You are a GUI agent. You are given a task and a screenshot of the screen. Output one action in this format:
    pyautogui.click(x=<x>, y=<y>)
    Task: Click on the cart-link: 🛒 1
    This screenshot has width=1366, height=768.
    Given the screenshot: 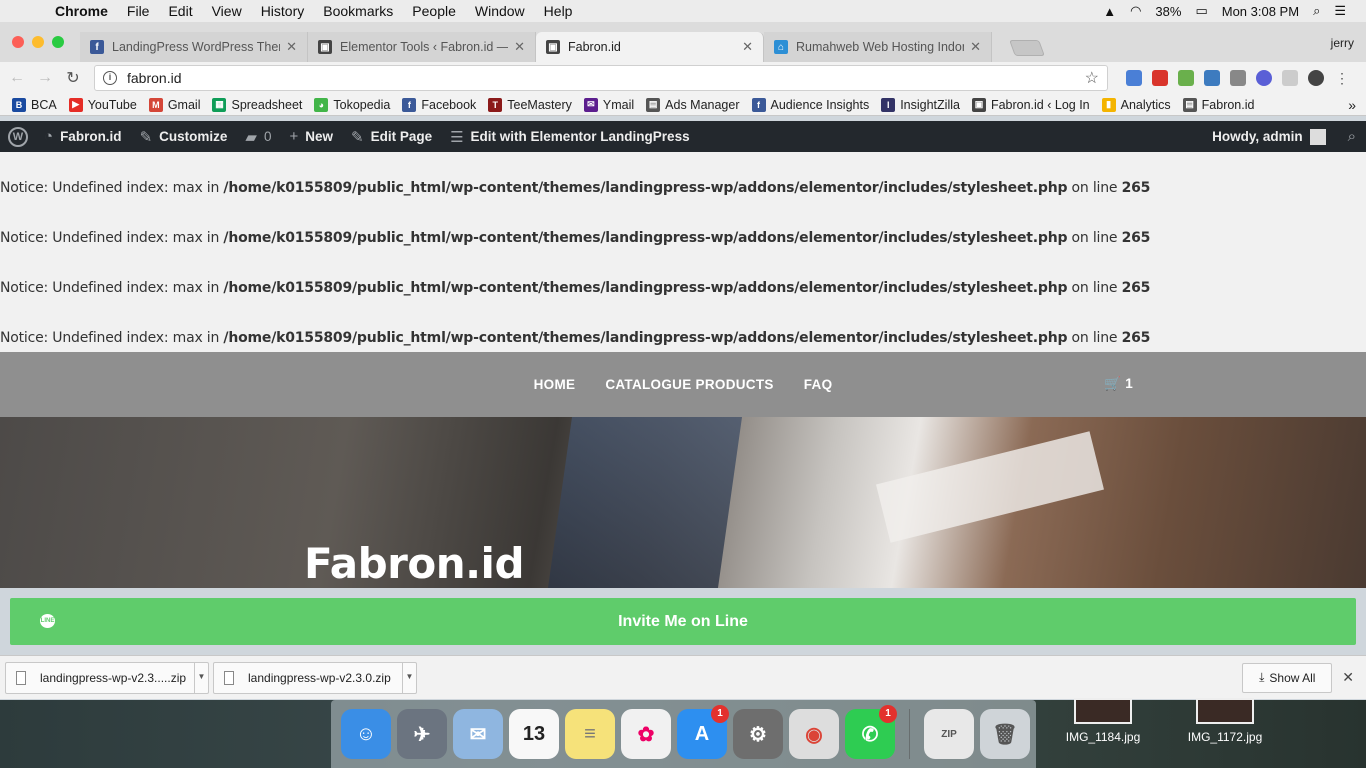 What is the action you would take?
    pyautogui.click(x=1118, y=384)
    